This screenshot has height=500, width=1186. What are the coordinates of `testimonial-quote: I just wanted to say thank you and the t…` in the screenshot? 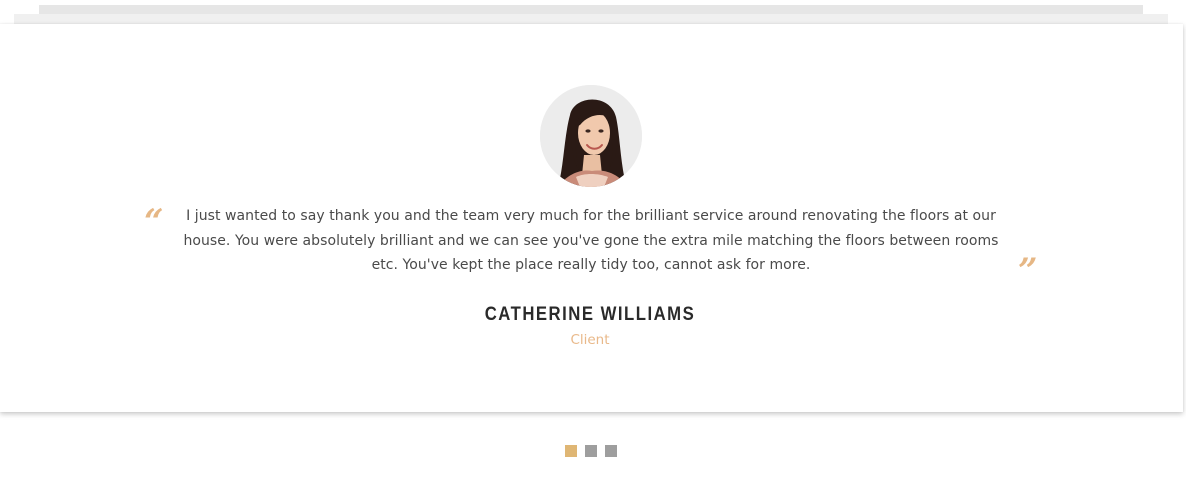 It's located at (591, 240).